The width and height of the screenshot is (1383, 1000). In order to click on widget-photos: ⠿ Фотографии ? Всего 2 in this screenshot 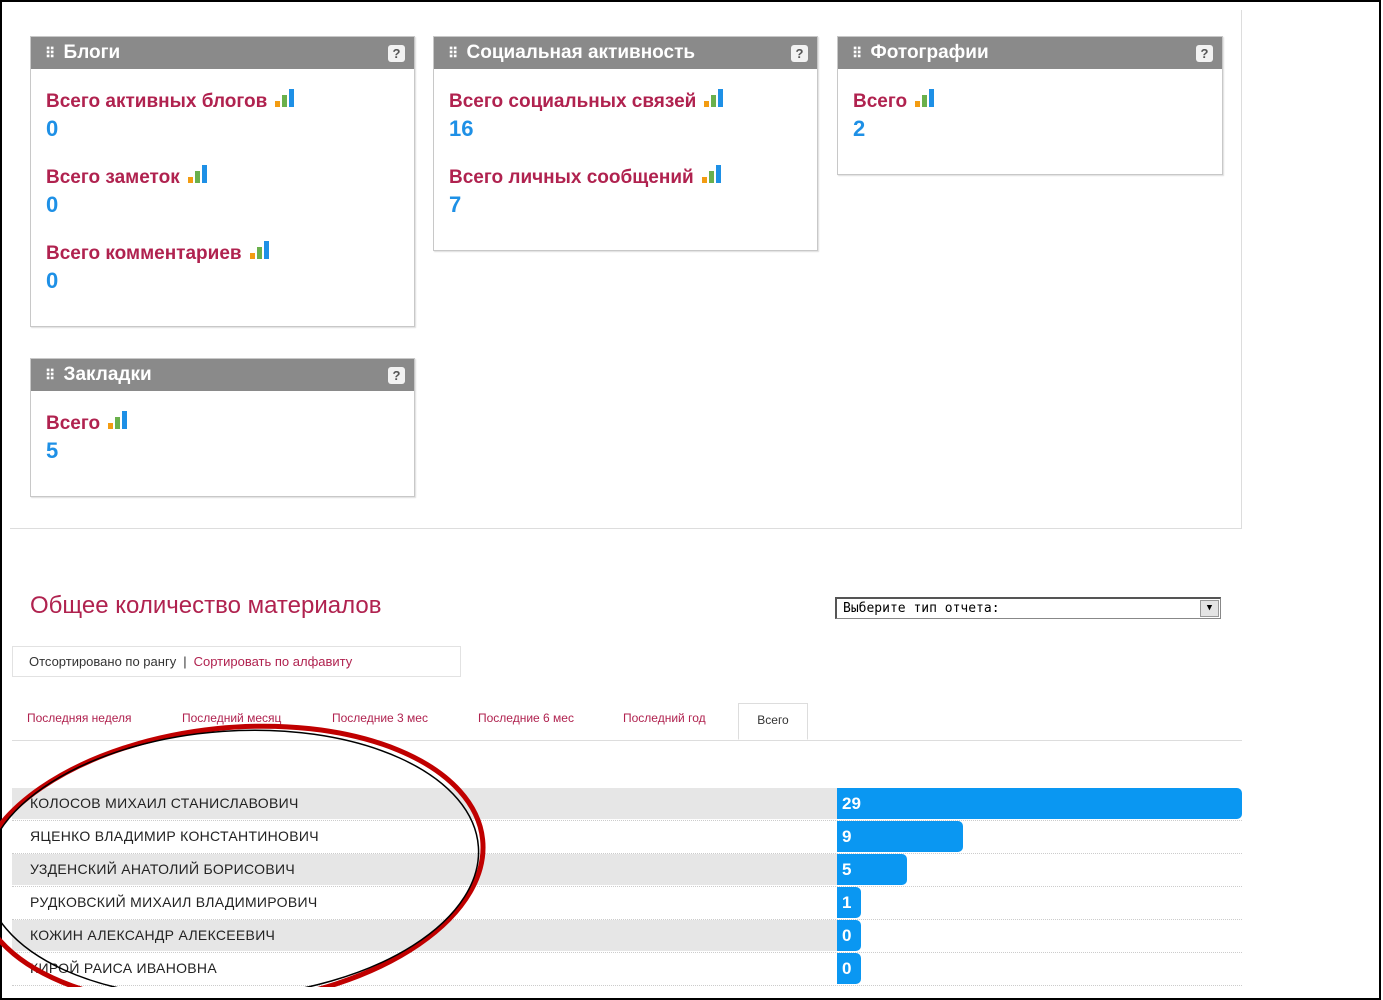, I will do `click(1030, 105)`.